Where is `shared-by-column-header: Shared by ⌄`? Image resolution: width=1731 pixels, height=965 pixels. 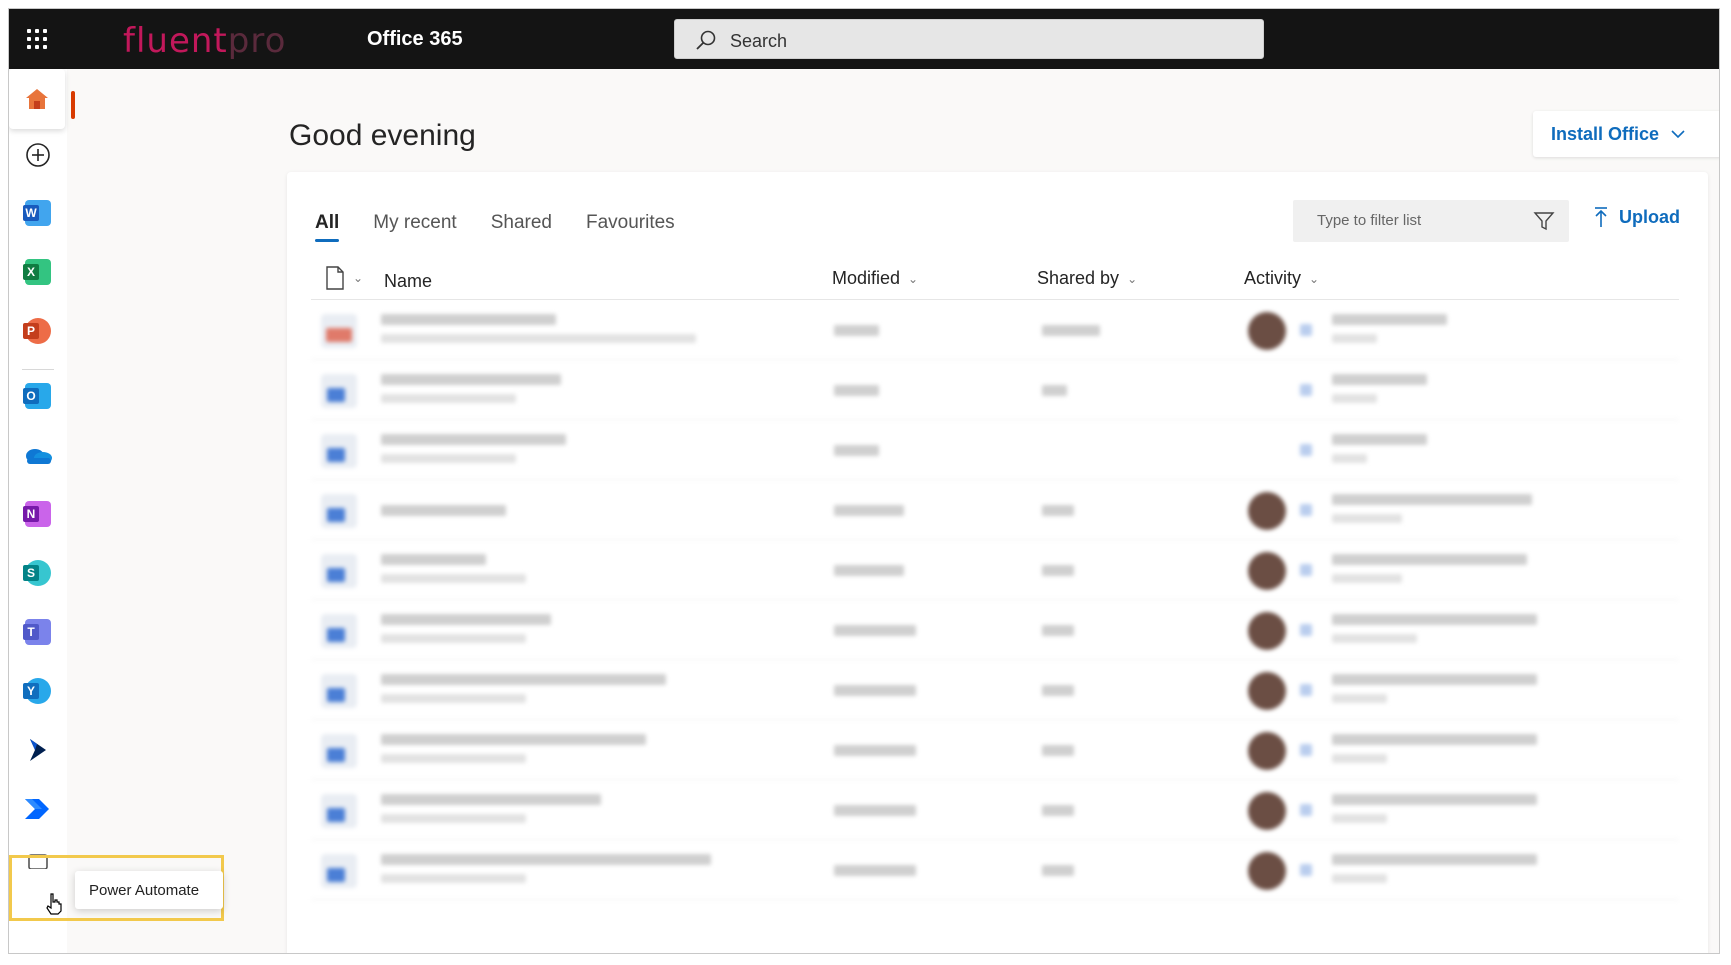 shared-by-column-header: Shared by ⌄ is located at coordinates (1087, 278).